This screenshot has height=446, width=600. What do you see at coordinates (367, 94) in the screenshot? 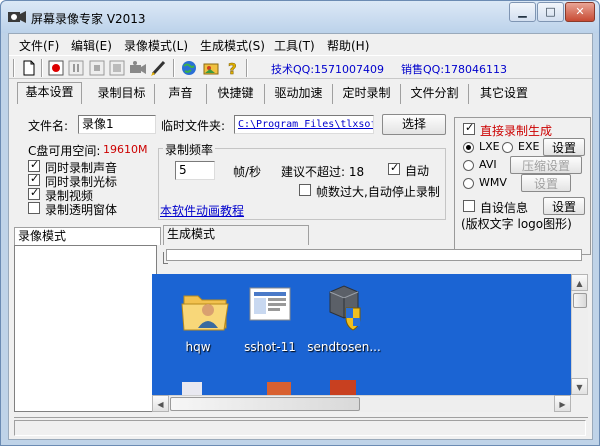
I see `tab-timed-record: 定时录制` at bounding box center [367, 94].